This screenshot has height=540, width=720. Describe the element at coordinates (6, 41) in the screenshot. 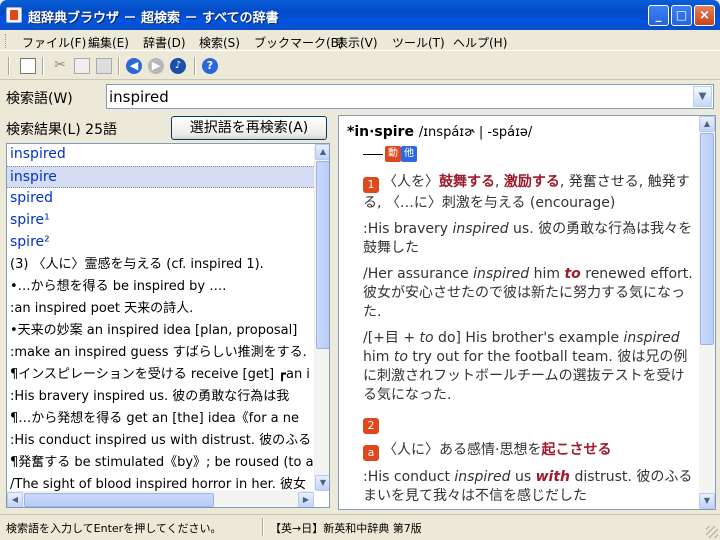

I see `menubar-grip` at that location.